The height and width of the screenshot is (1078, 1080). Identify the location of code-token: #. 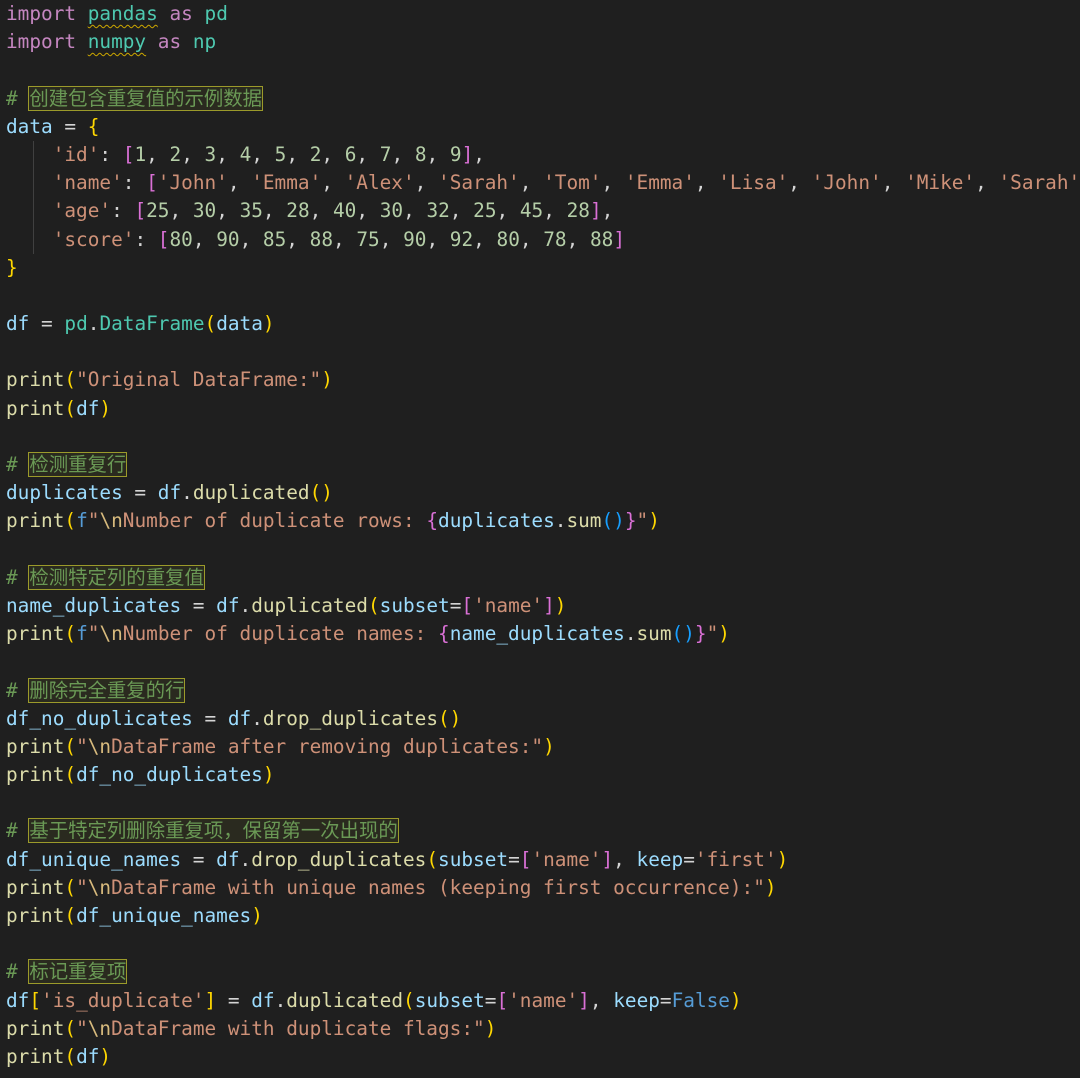
(18, 831).